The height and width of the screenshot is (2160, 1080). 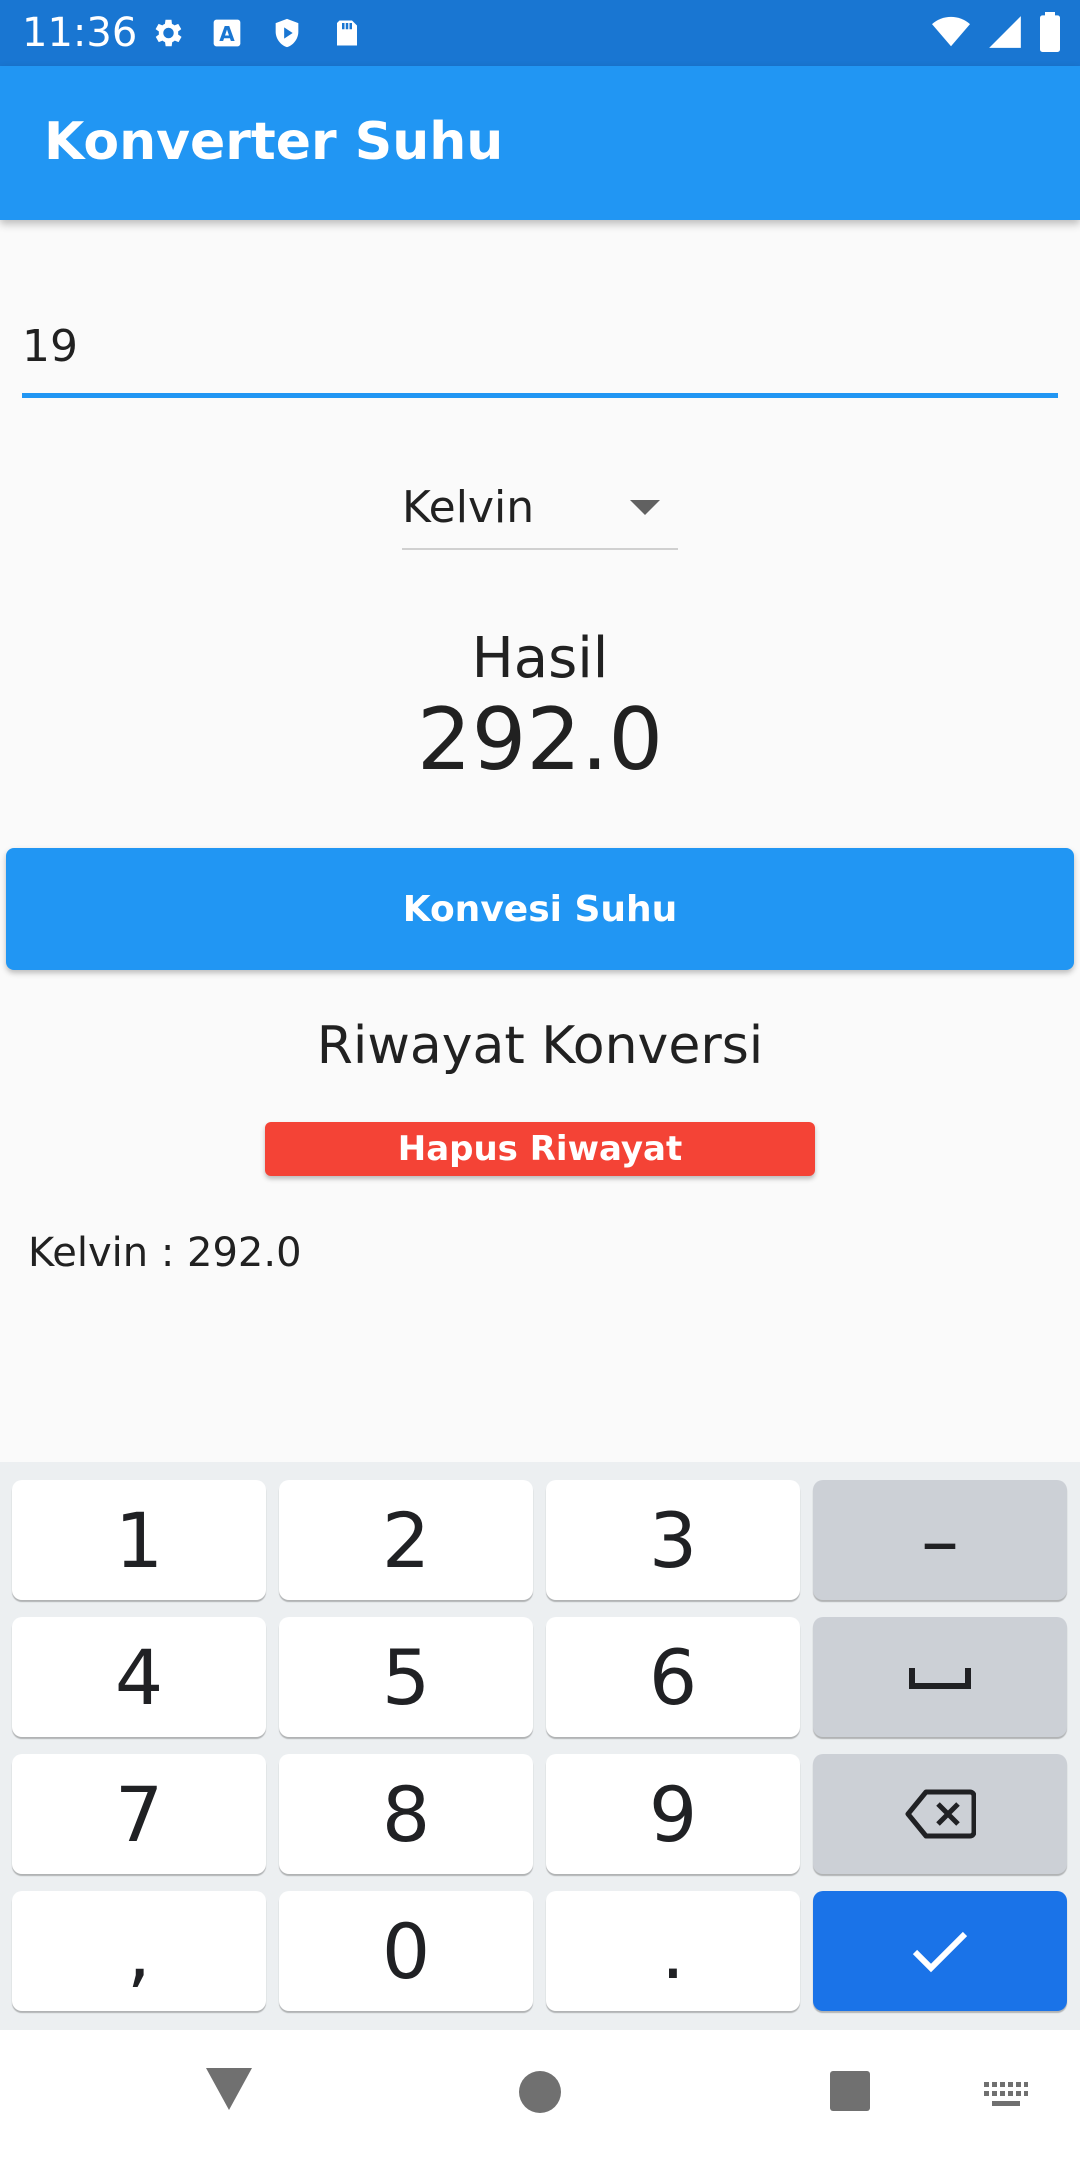 What do you see at coordinates (540, 143) in the screenshot?
I see `app-bar: Konverter Suhu` at bounding box center [540, 143].